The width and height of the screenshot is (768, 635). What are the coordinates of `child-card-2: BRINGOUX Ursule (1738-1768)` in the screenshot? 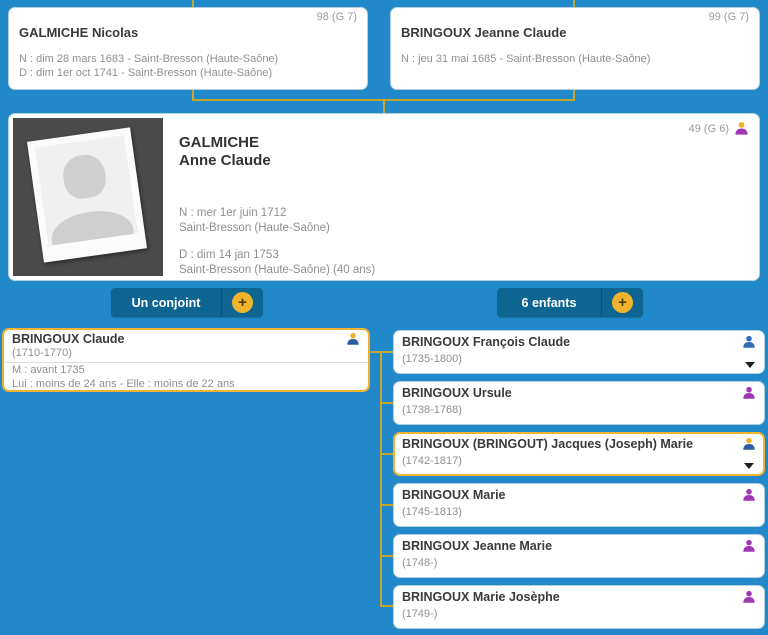 It's located at (579, 403).